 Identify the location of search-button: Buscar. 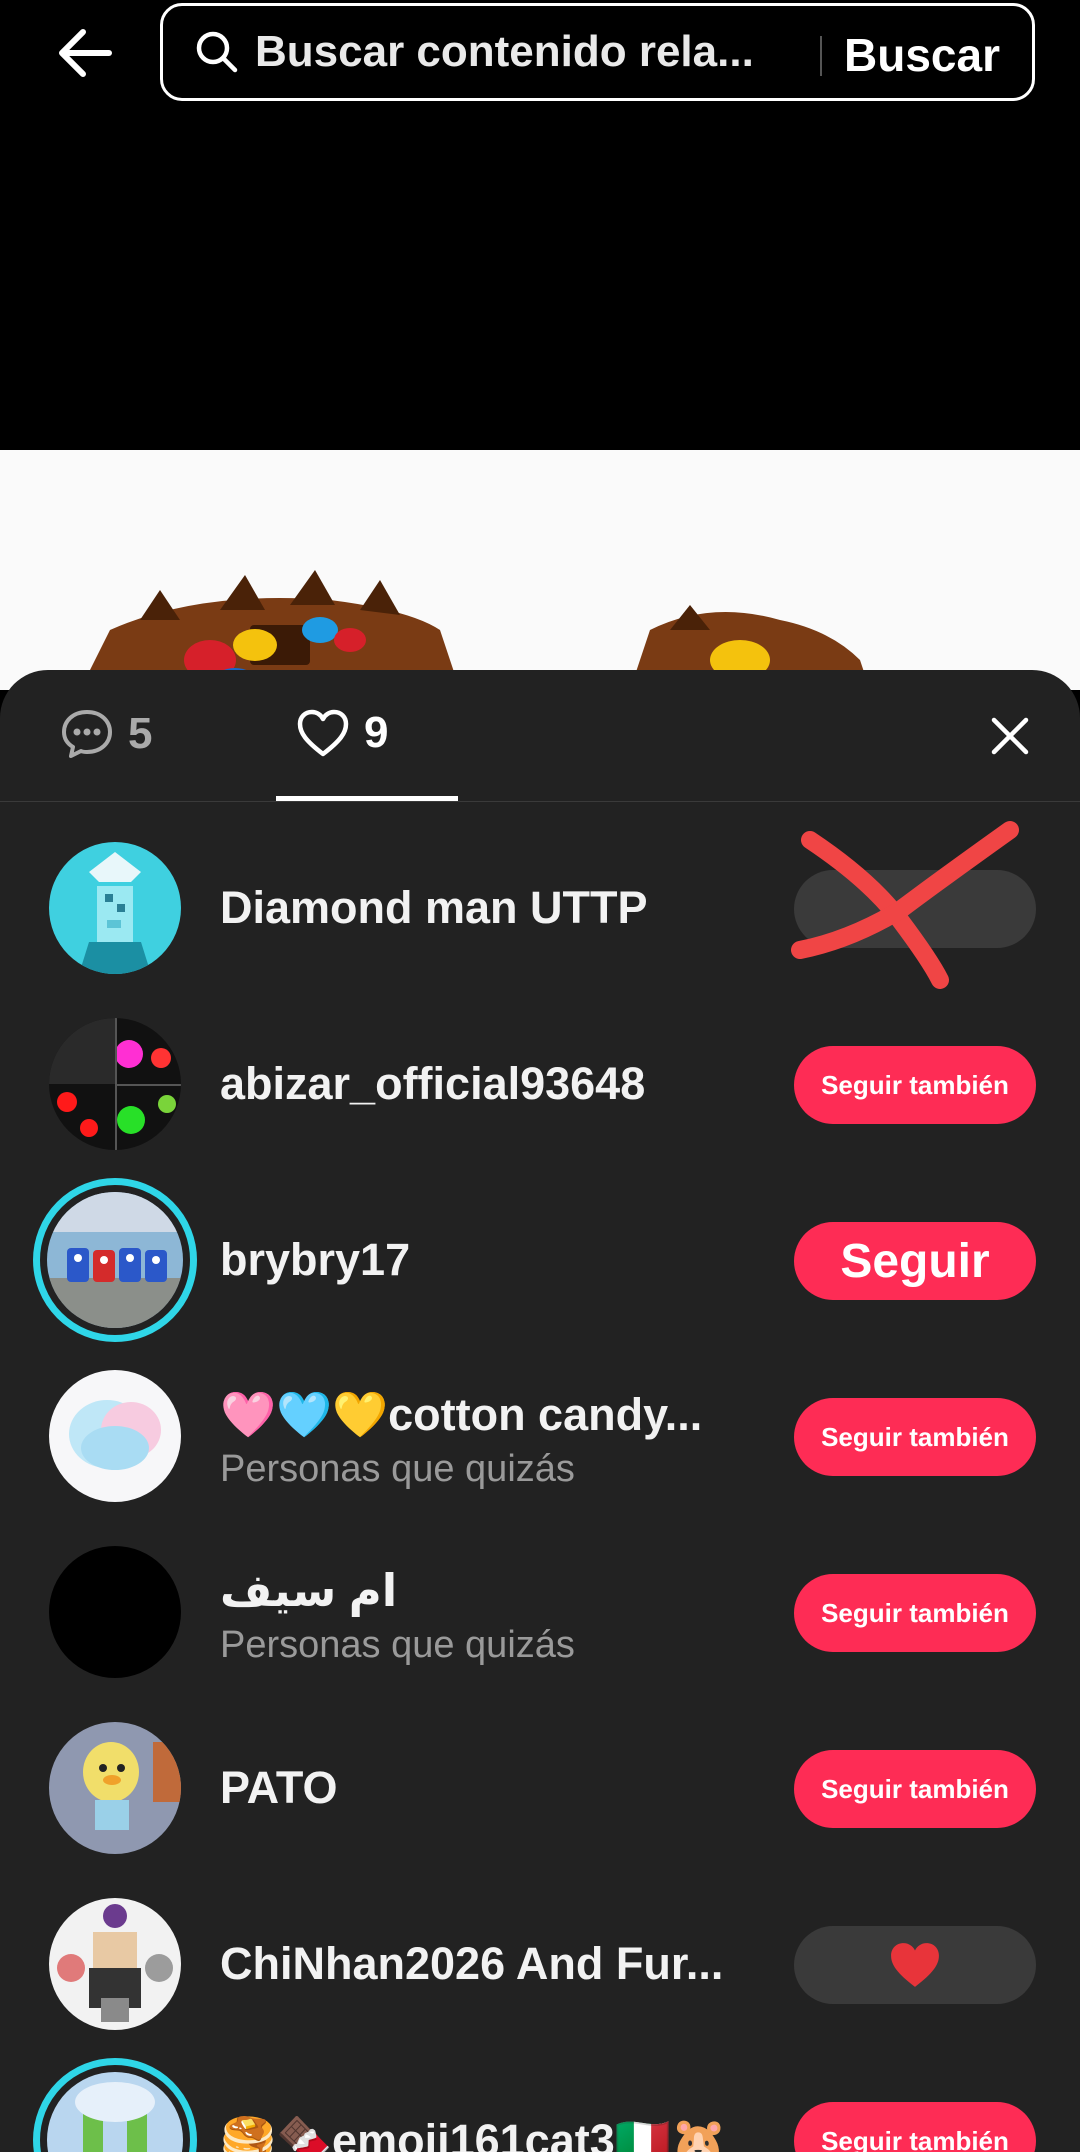
(922, 55).